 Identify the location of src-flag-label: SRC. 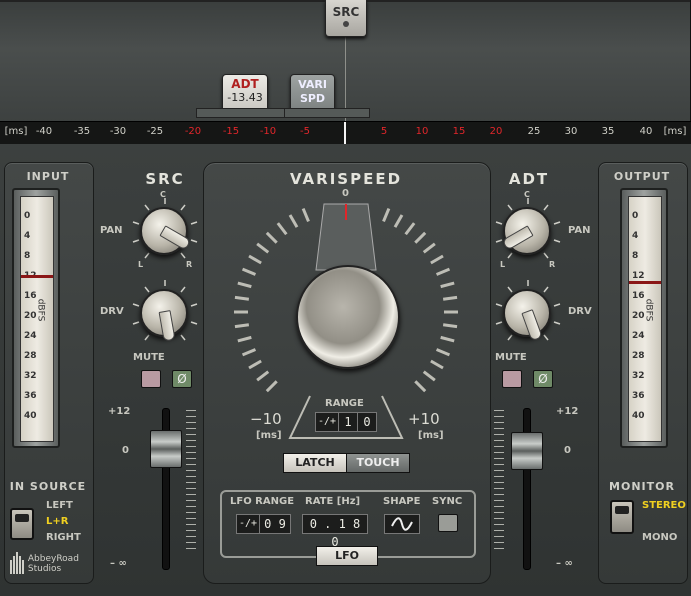
(346, 12).